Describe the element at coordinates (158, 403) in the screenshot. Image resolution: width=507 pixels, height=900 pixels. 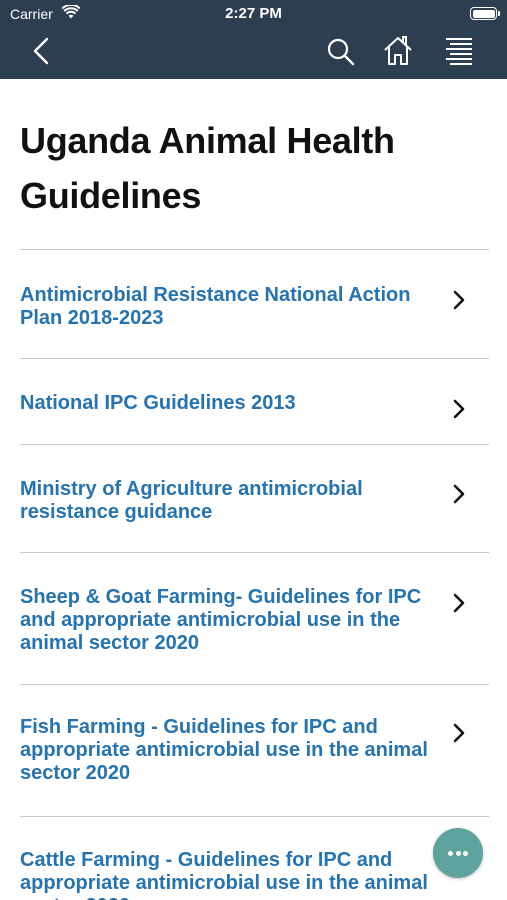
I see `list-item-label: National IPC Guidelines 2013` at that location.